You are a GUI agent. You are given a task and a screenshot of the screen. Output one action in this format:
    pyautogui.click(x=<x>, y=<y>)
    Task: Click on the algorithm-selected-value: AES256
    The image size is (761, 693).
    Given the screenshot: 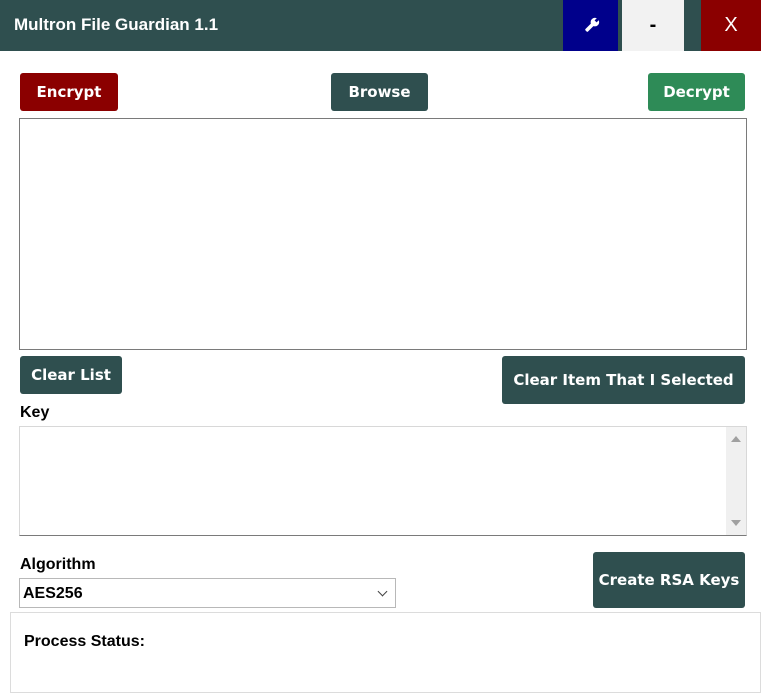 What is the action you would take?
    pyautogui.click(x=53, y=593)
    